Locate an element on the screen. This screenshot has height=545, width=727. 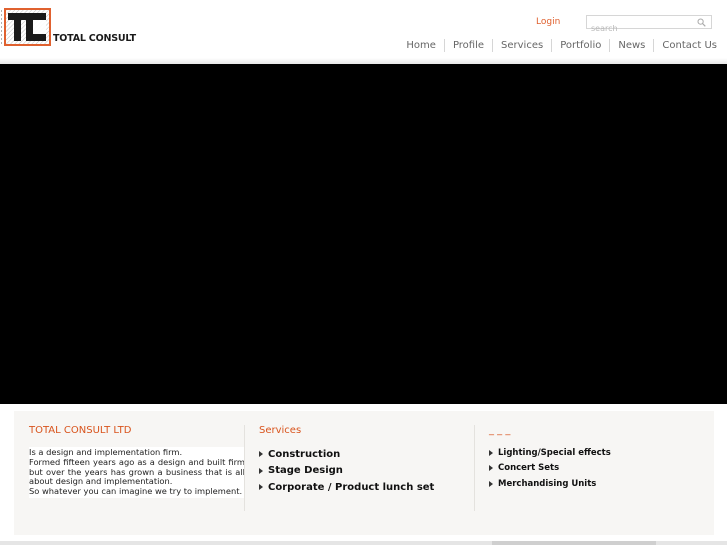
service-label: Stage Design is located at coordinates (305, 471).